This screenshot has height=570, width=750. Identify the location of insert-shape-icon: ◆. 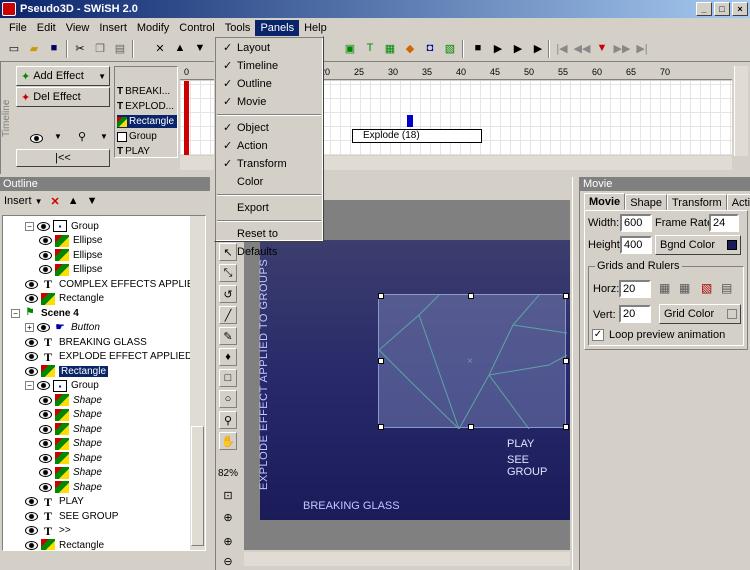
(410, 48).